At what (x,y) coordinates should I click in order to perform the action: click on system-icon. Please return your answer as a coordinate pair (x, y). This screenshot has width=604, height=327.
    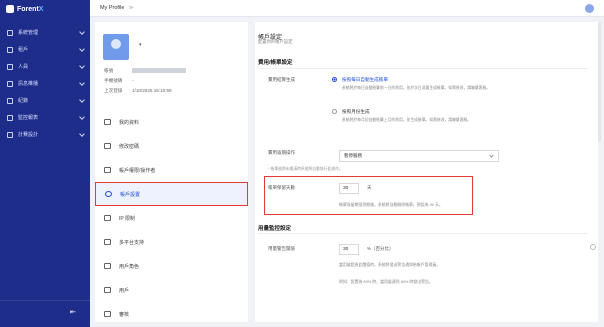
    Looking at the image, I should click on (10, 32).